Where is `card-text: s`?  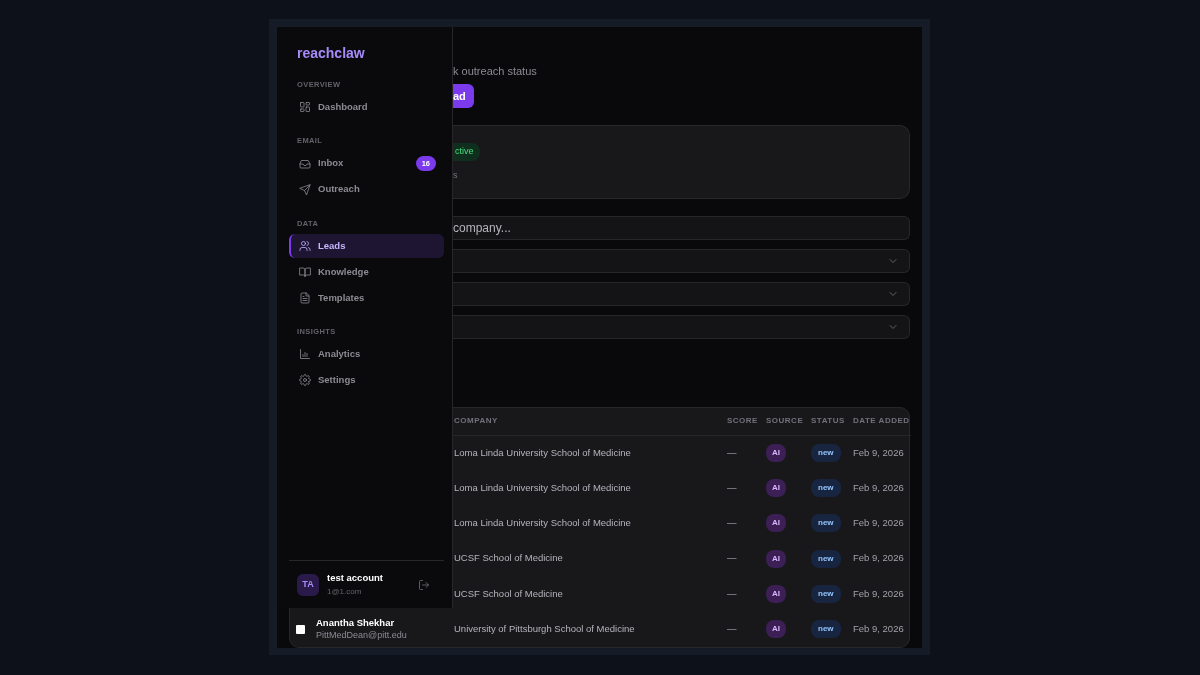
card-text: s is located at coordinates (455, 175).